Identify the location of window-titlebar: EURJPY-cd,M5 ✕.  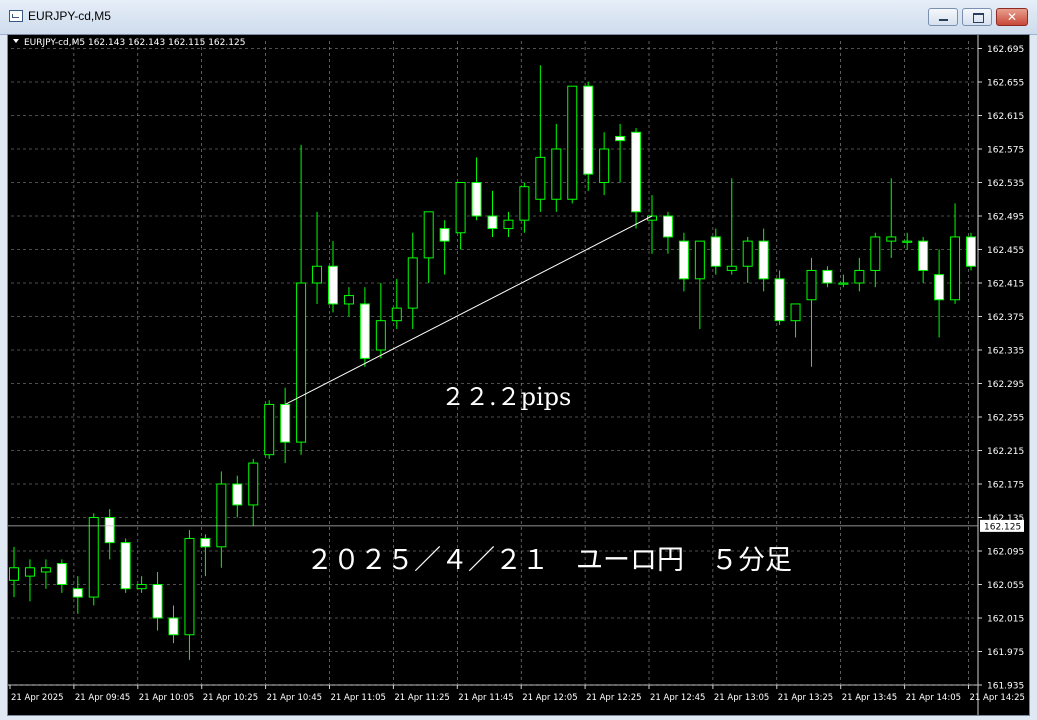
(518, 17).